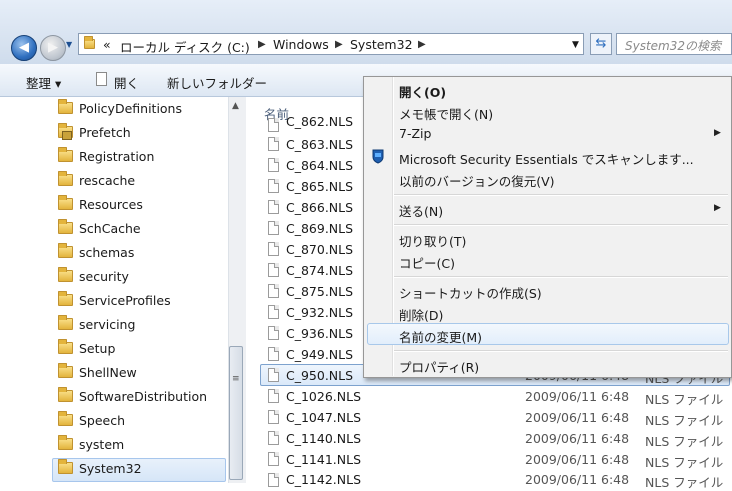  Describe the element at coordinates (415, 133) in the screenshot. I see `menu-item-7zip: 7-Zip` at that location.